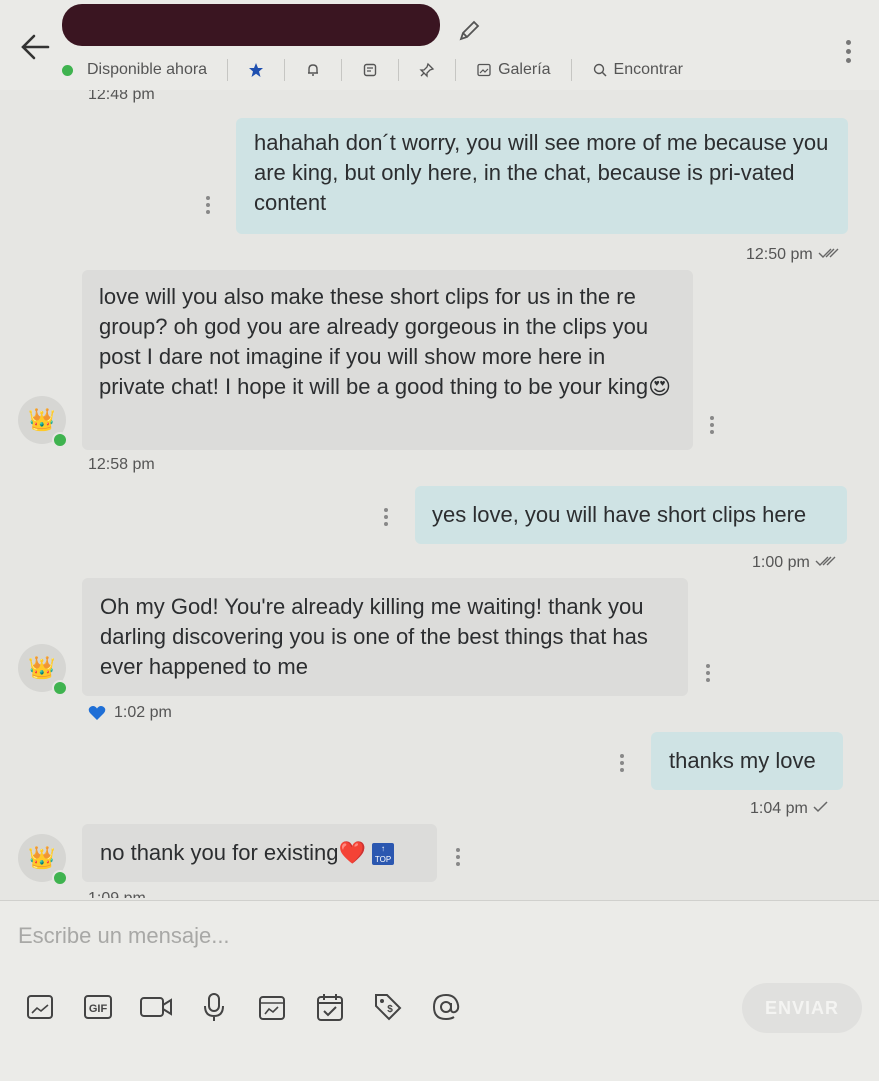 This screenshot has height=1081, width=879. I want to click on message-timestamp: 1:02 pm, so click(130, 713).